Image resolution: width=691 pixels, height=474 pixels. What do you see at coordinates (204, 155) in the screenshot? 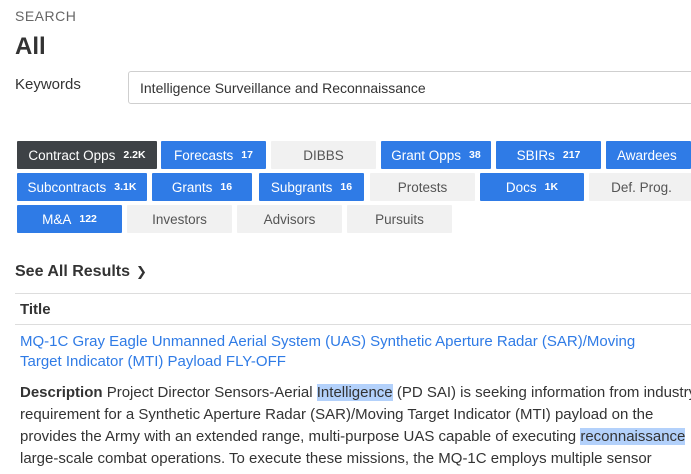
I see `chip-label: Forecasts` at bounding box center [204, 155].